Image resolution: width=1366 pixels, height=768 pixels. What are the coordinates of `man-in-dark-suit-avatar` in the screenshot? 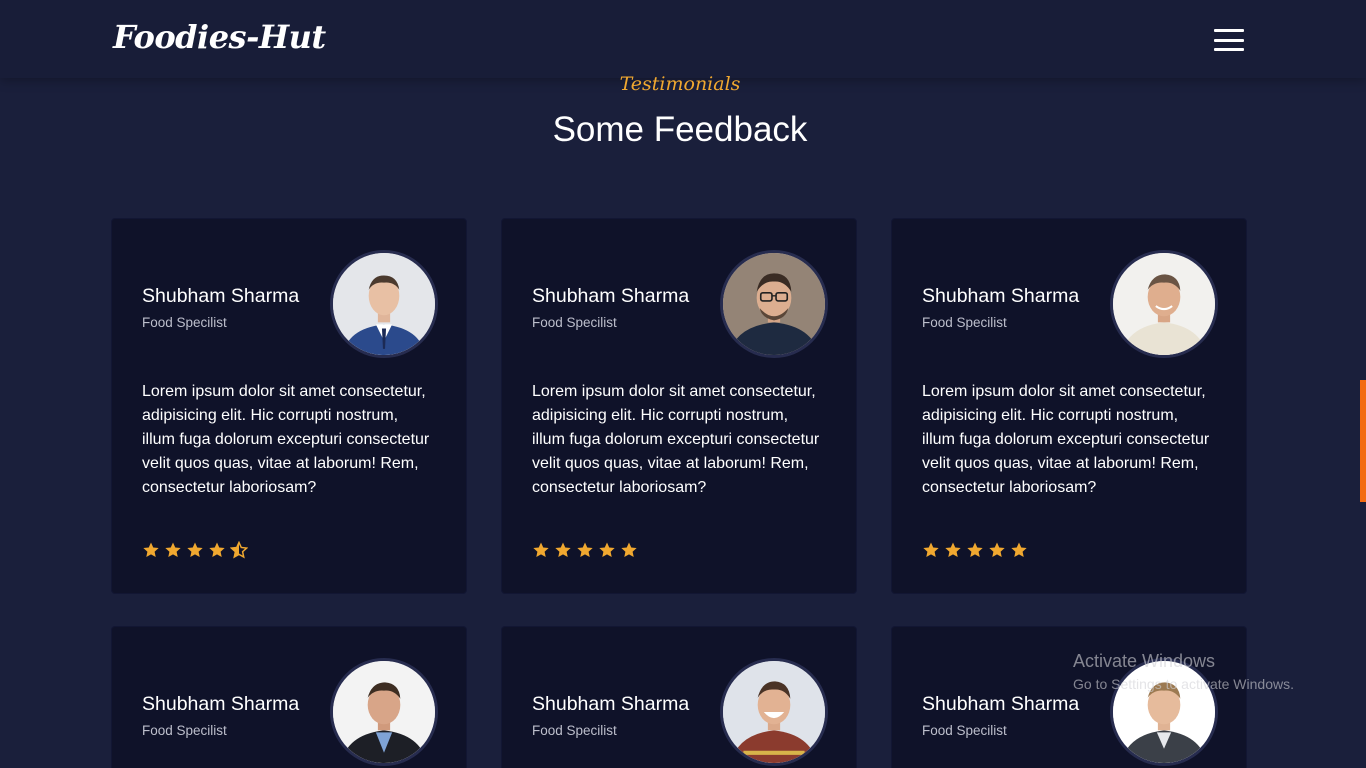 It's located at (384, 712).